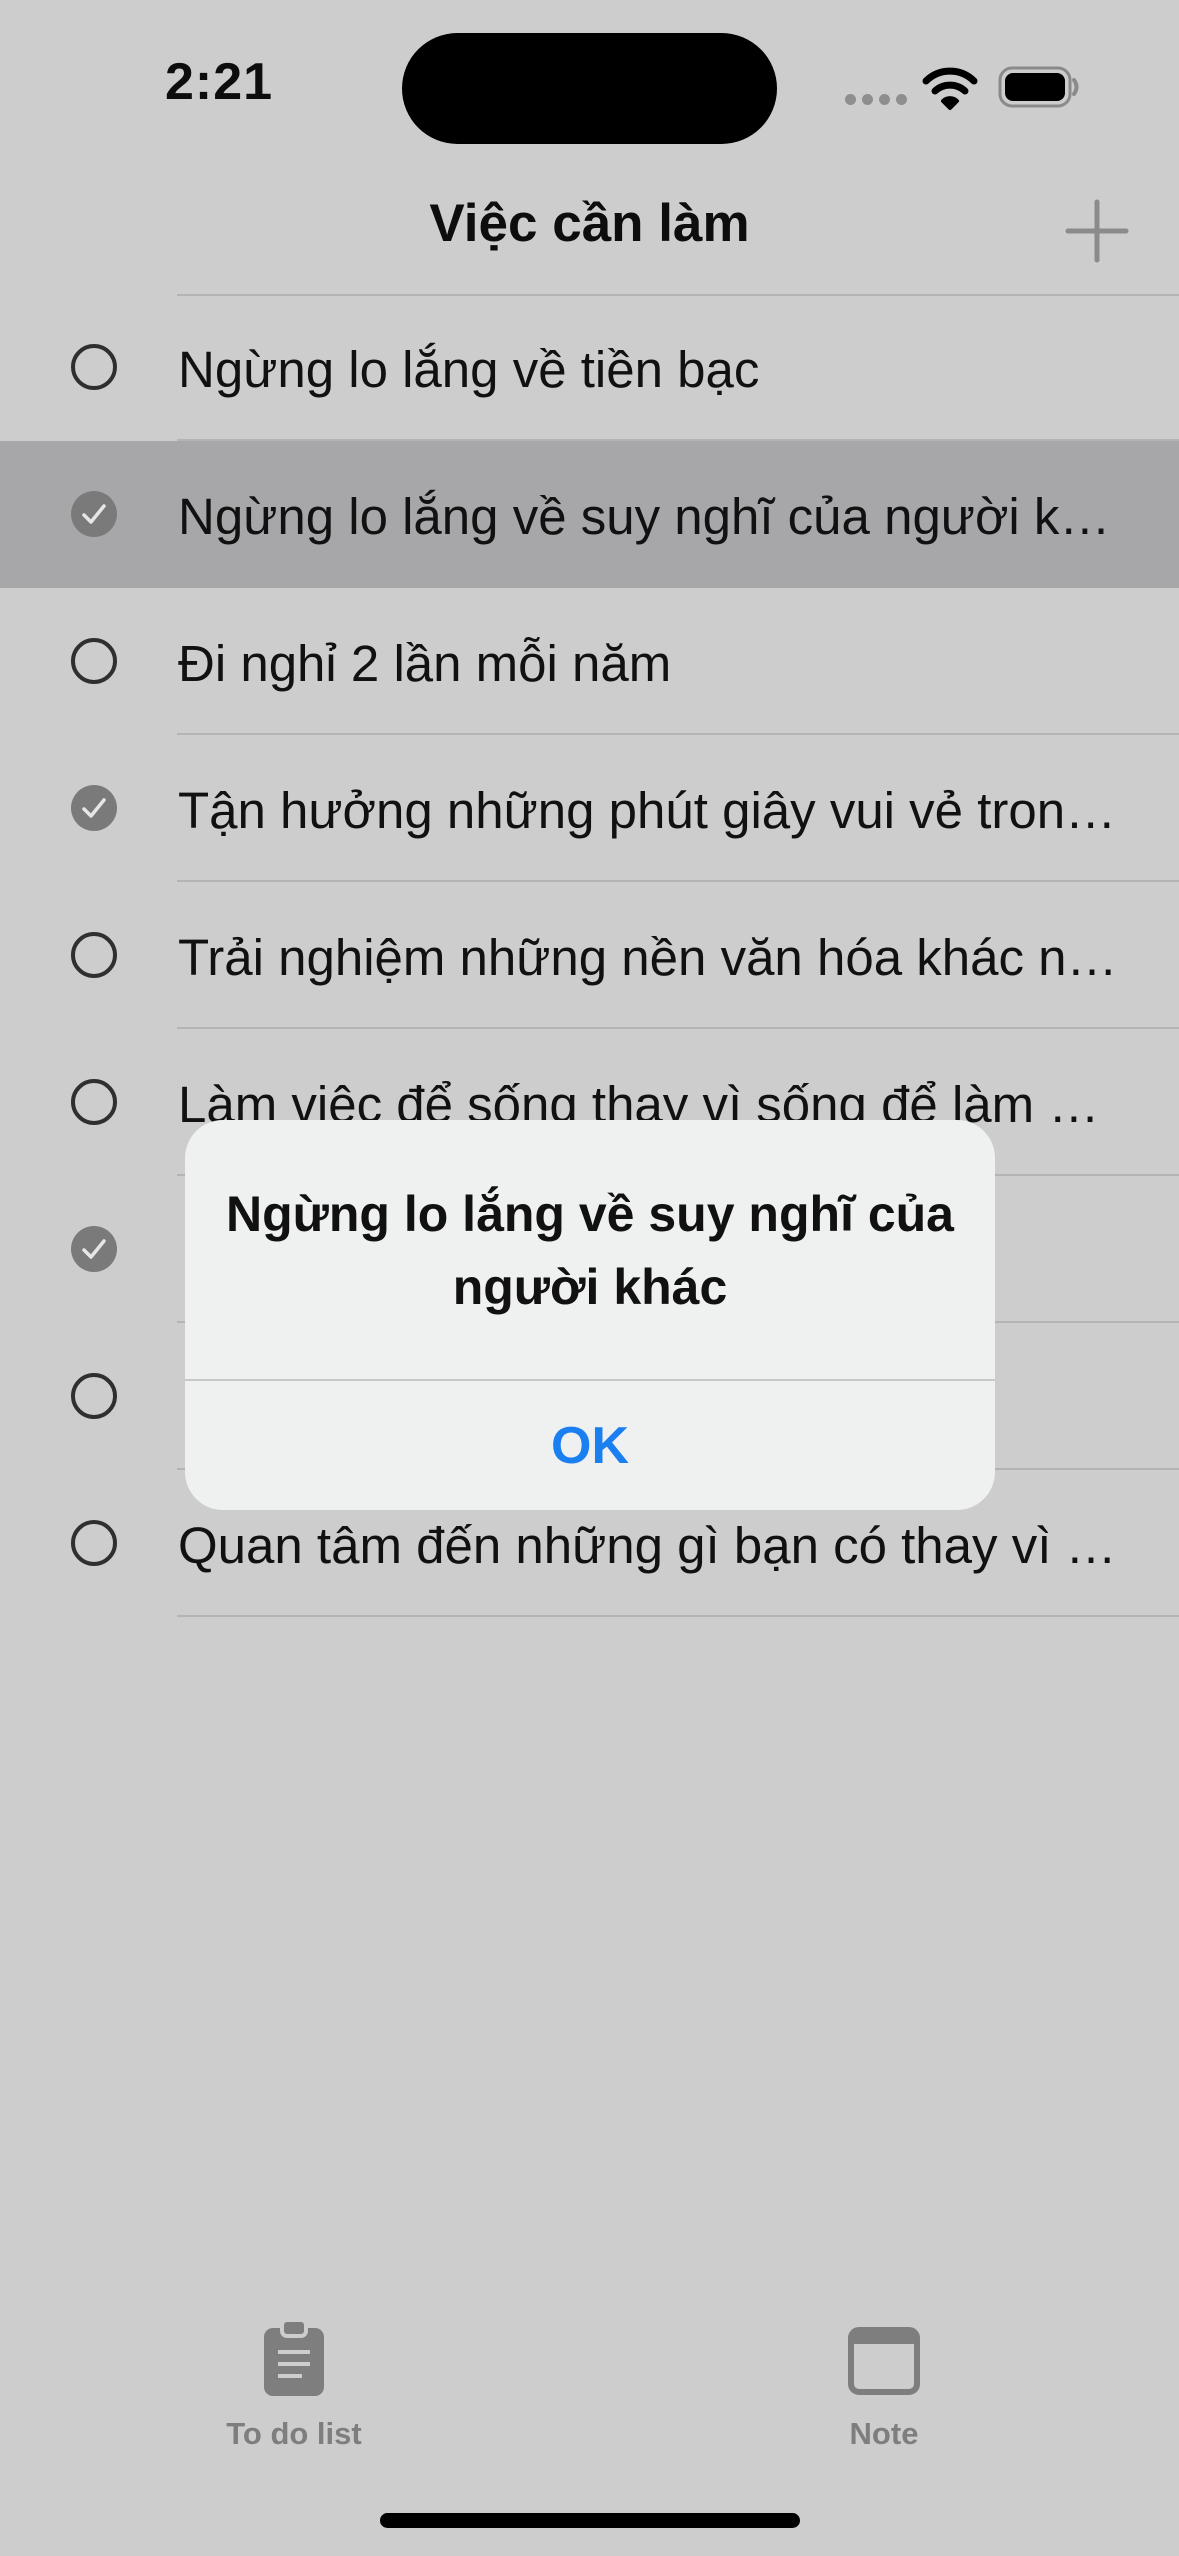 Image resolution: width=1179 pixels, height=2556 pixels. What do you see at coordinates (648, 957) in the screenshot?
I see `task-label: Trải nghiệm những nền văn hóa khác nhau` at bounding box center [648, 957].